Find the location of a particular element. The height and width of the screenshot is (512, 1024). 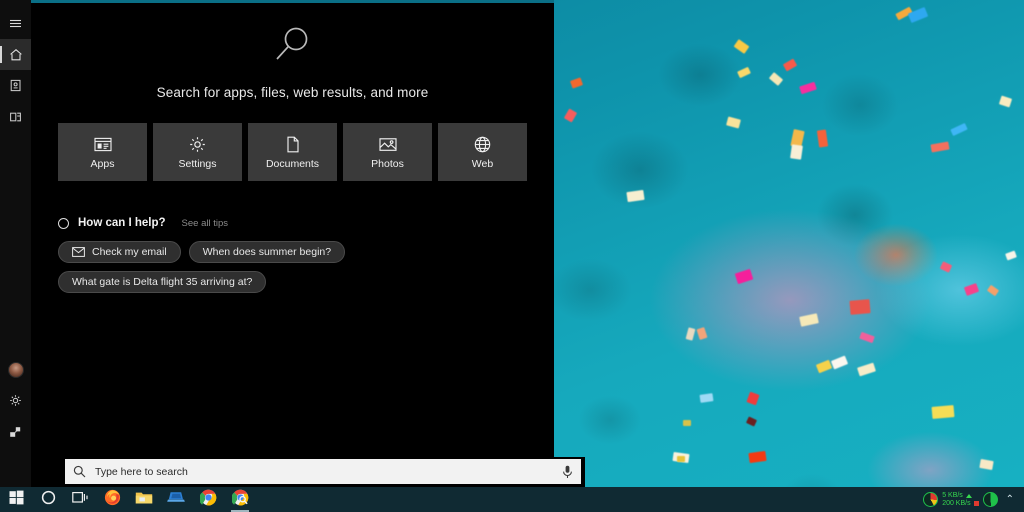

laptop-icon is located at coordinates (176, 499).